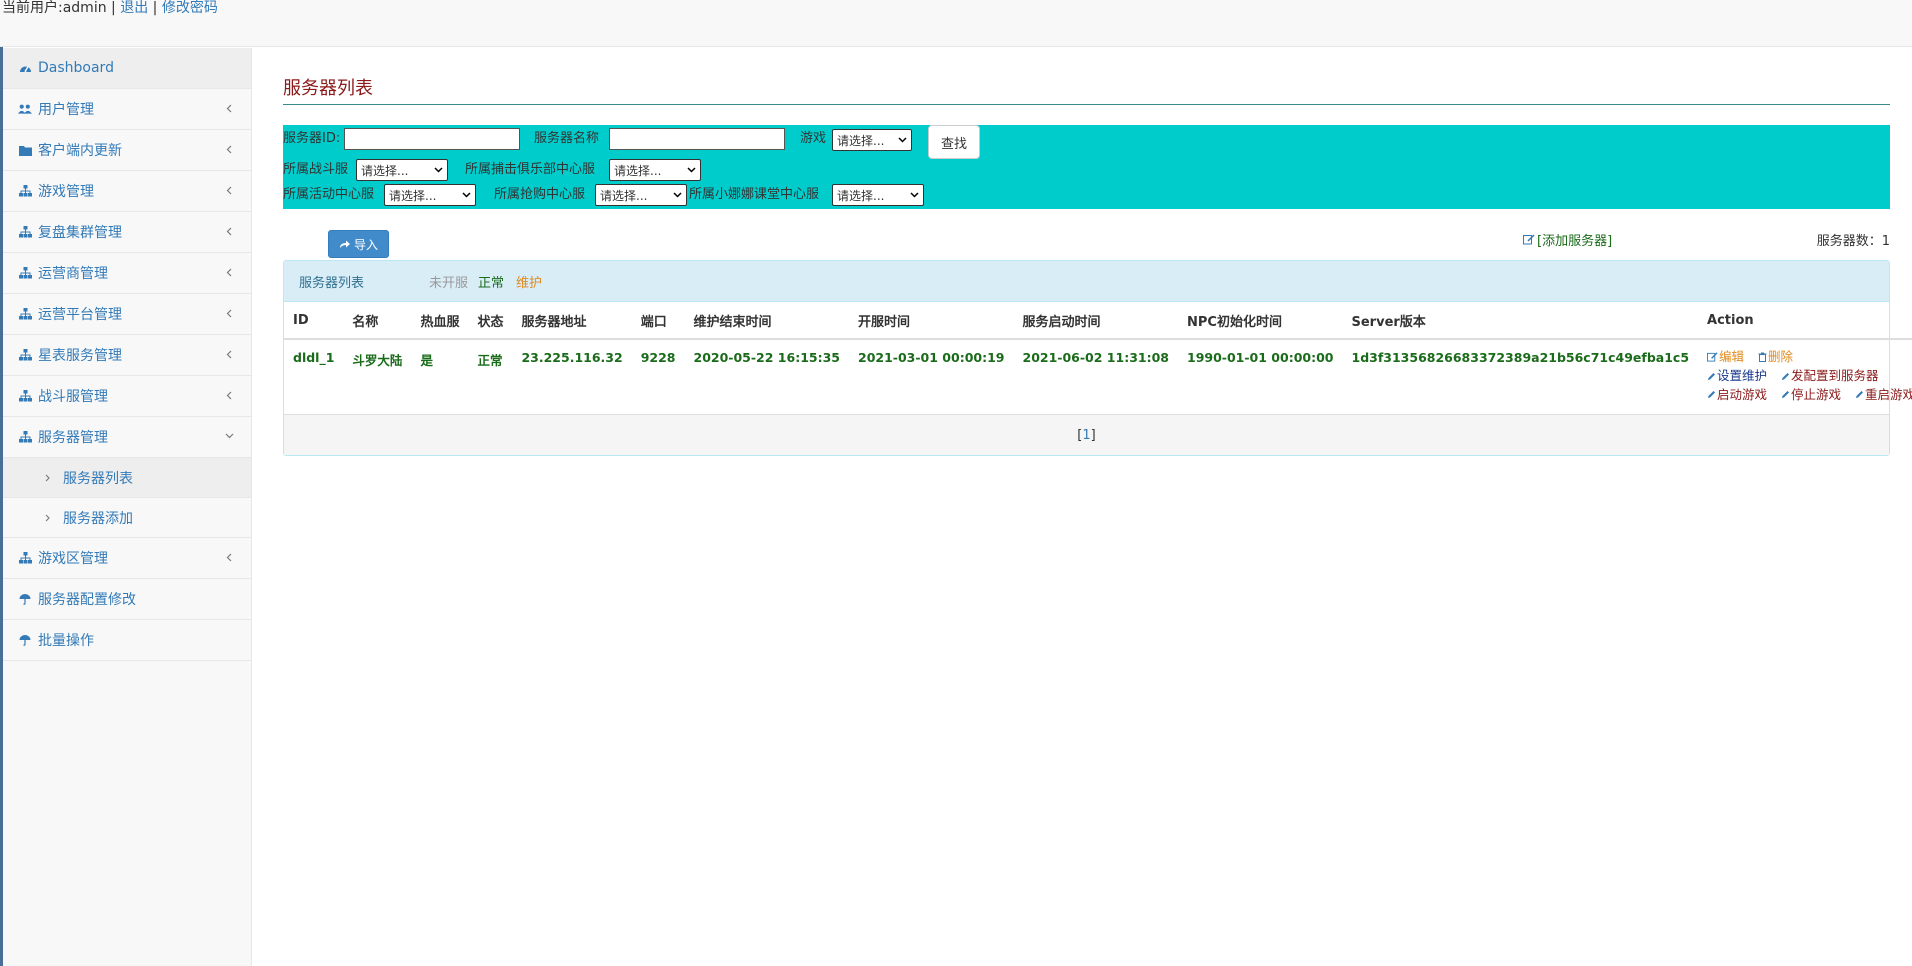 The width and height of the screenshot is (1912, 966). I want to click on delete-link: 删除, so click(1775, 357).